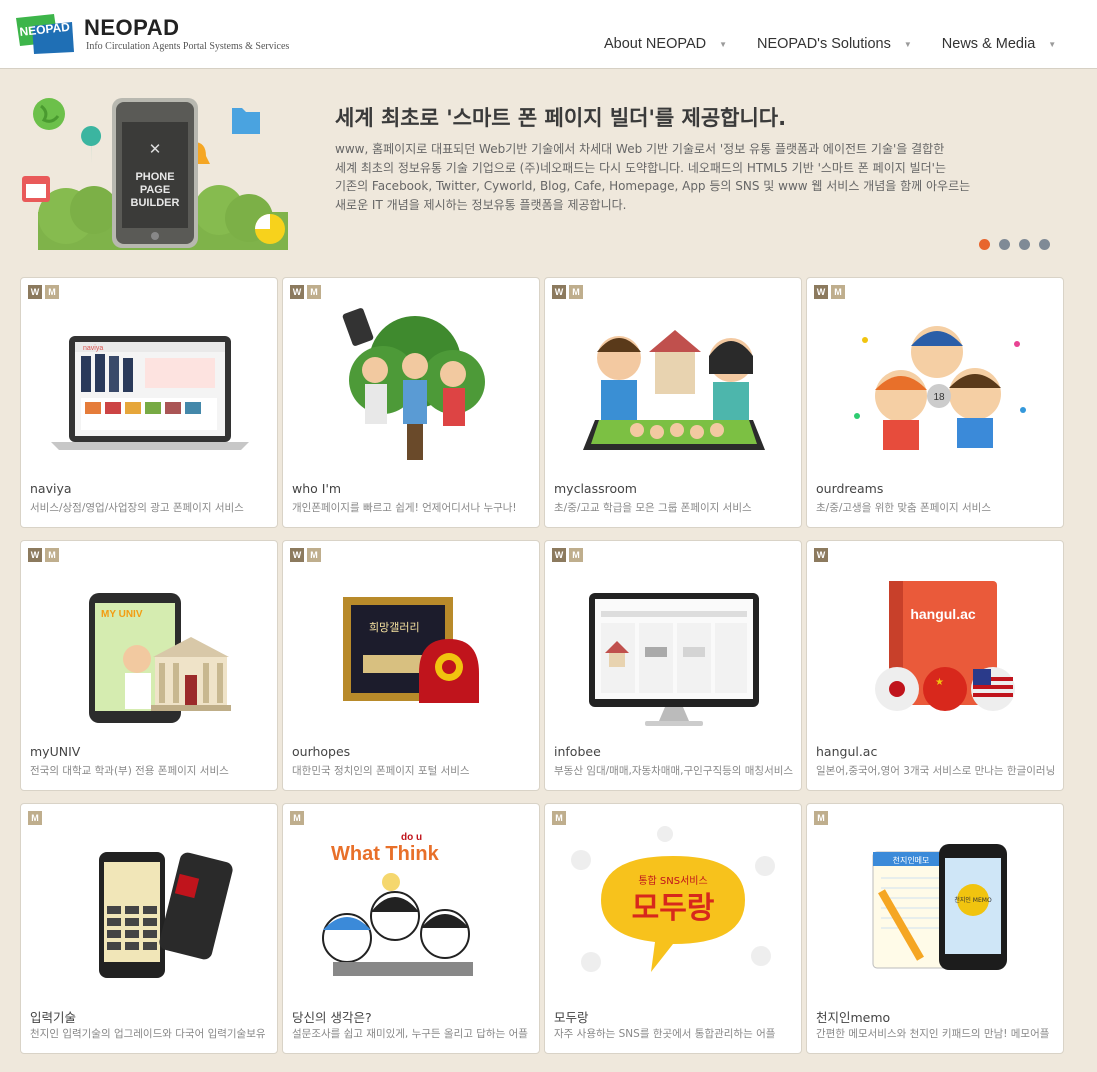  What do you see at coordinates (132, 28) in the screenshot?
I see `brand-name: NEOPAD` at bounding box center [132, 28].